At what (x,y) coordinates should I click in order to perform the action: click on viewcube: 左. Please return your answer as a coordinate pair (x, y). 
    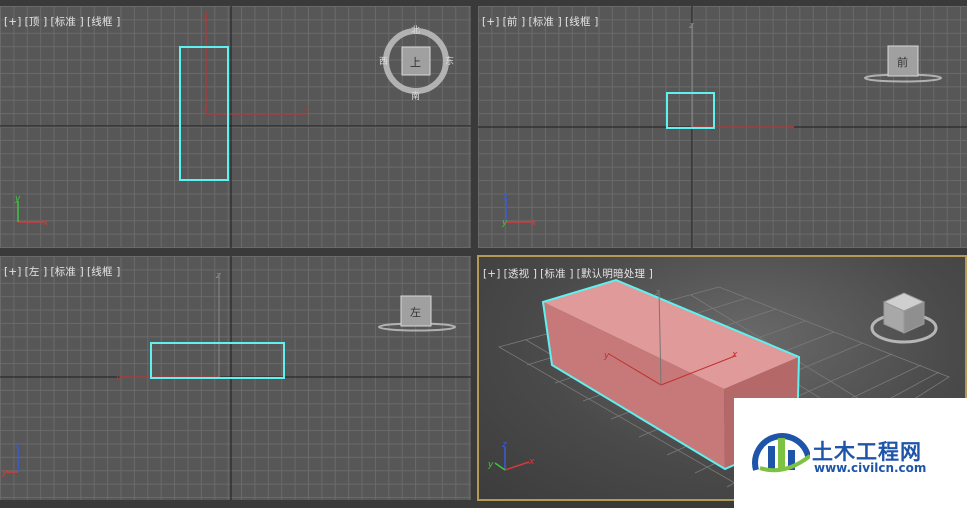
    Looking at the image, I should click on (417, 313).